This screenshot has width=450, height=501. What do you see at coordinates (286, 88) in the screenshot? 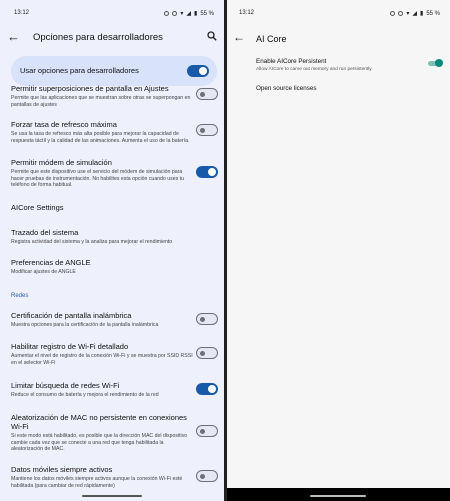
I see `open-source-licenses-link: Open source licenses` at bounding box center [286, 88].